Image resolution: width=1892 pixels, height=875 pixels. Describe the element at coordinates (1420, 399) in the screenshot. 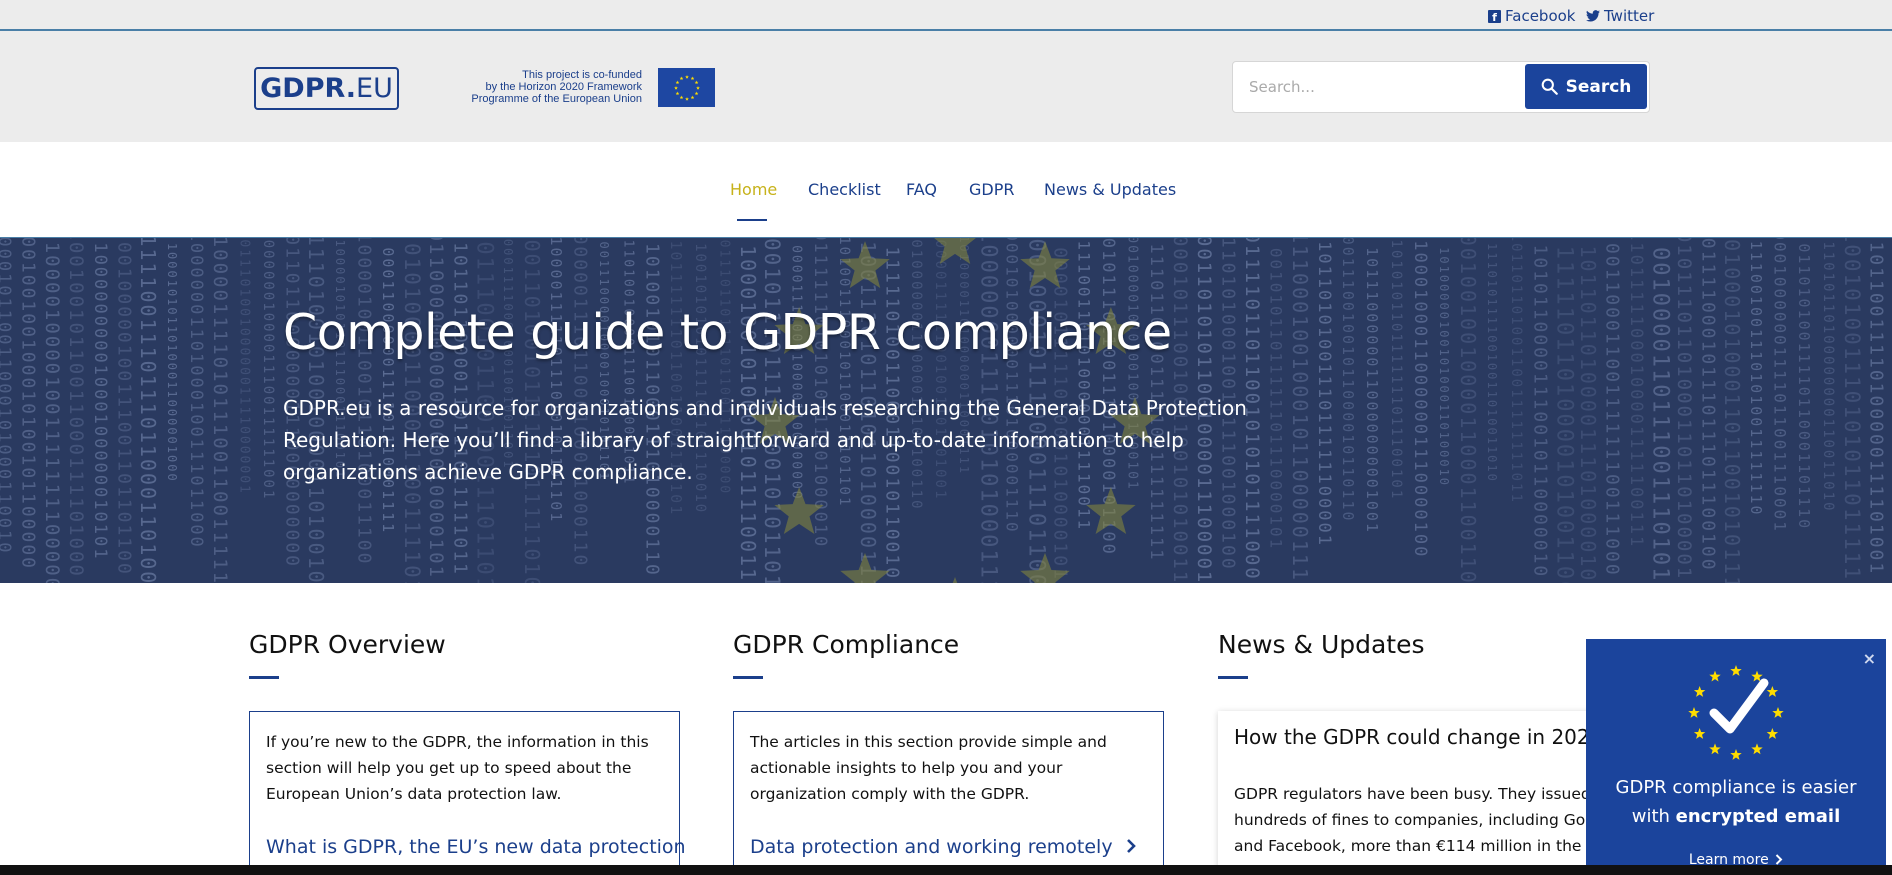

I see `svg-text: 10001000110000001110000100` at that location.